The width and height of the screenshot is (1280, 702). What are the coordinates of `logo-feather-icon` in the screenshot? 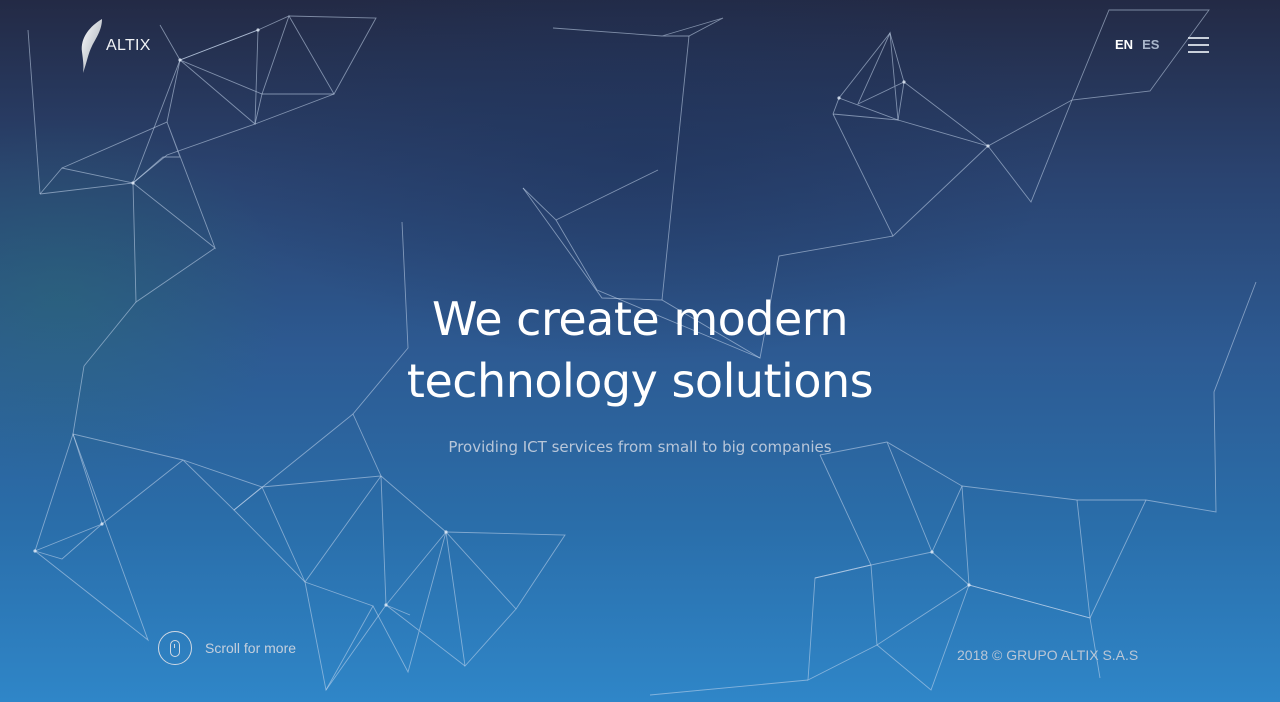 It's located at (91, 46).